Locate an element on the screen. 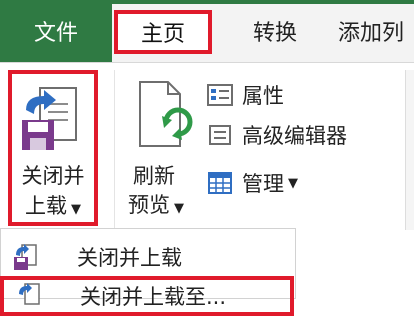 This screenshot has height=316, width=414. properties-icon is located at coordinates (220, 95).